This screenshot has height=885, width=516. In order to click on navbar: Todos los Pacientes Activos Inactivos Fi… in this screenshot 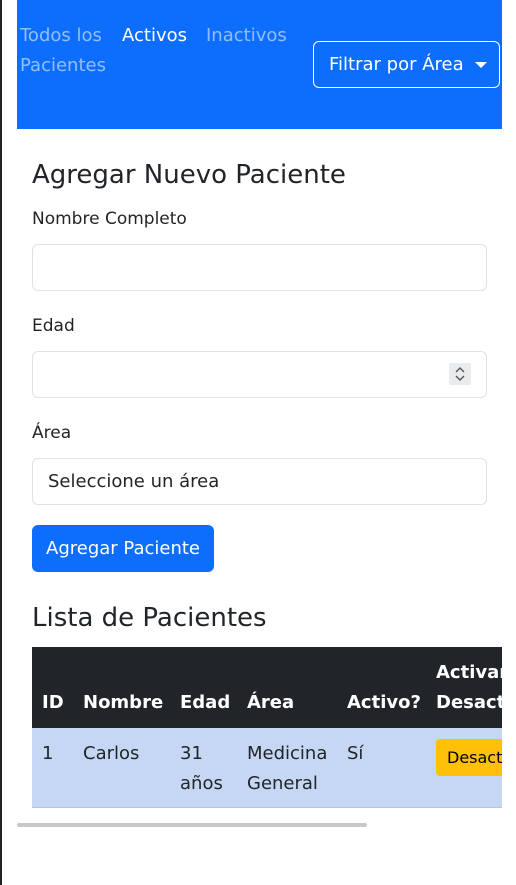, I will do `click(259, 64)`.